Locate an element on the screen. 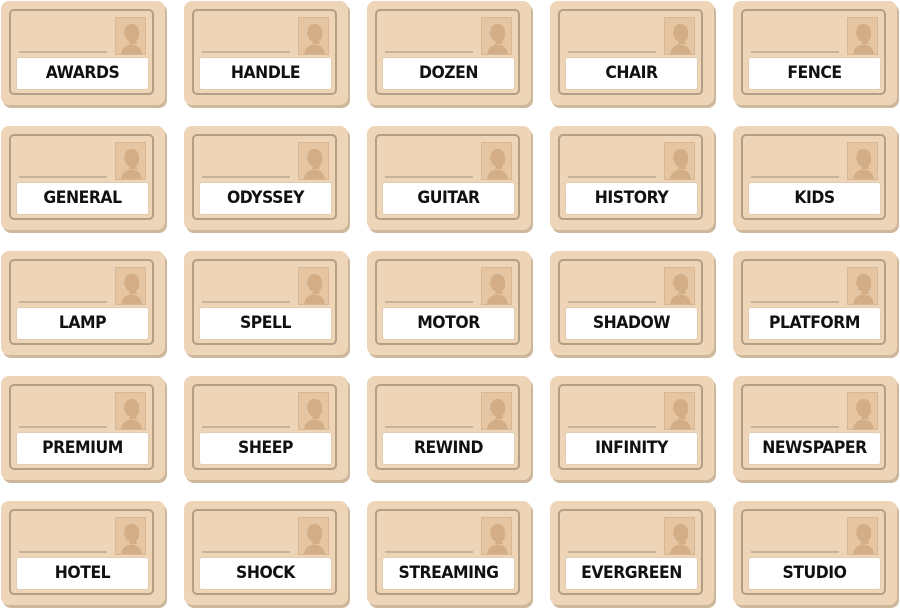  word-plate: GENERAL is located at coordinates (82, 198).